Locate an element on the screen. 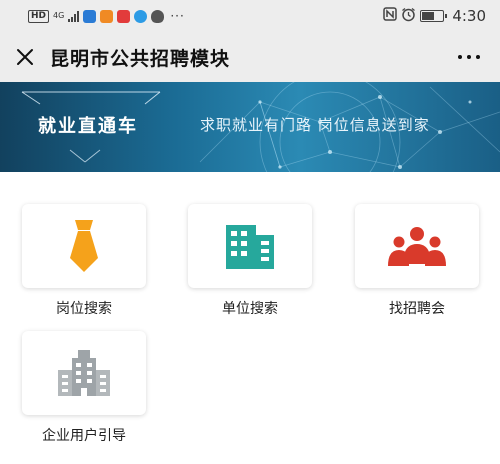  calendar-app-icon is located at coordinates (124, 16).